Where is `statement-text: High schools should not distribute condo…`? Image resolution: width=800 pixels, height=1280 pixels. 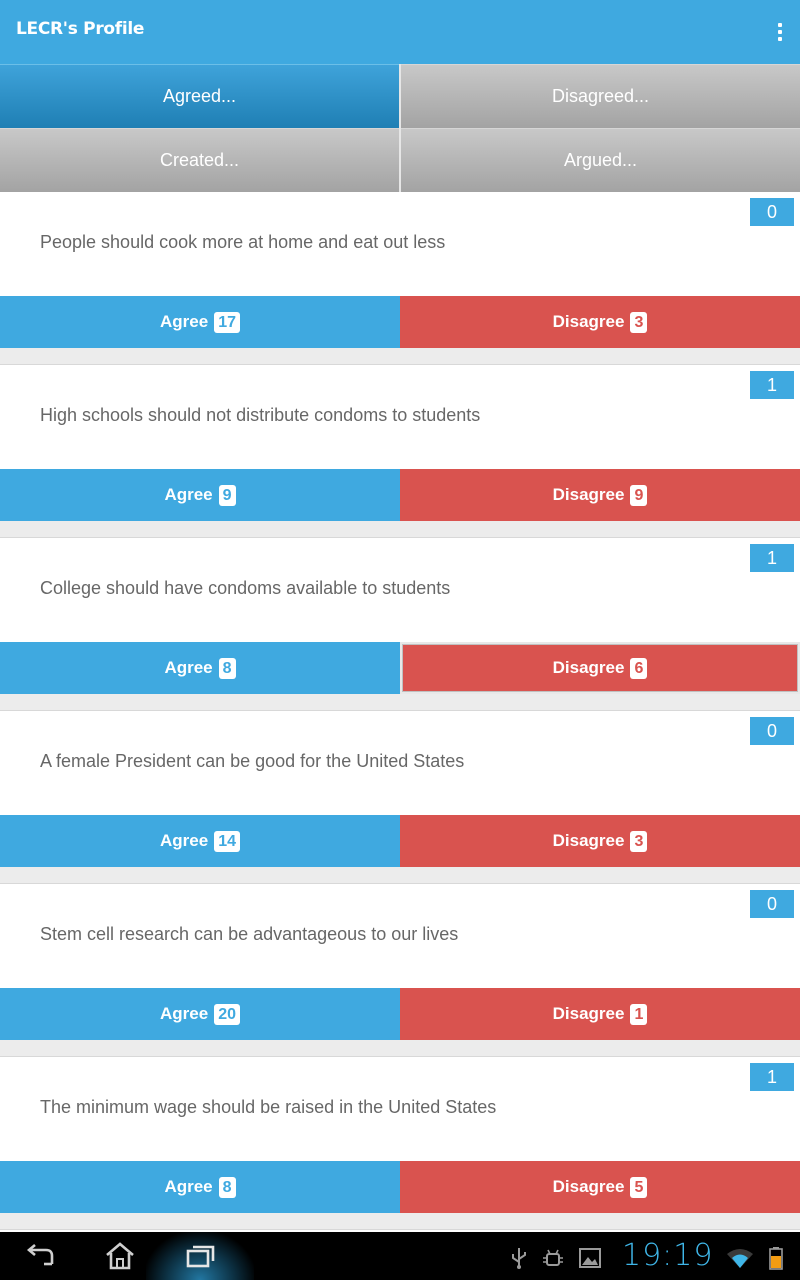
statement-text: High schools should not distribute condo… is located at coordinates (260, 415).